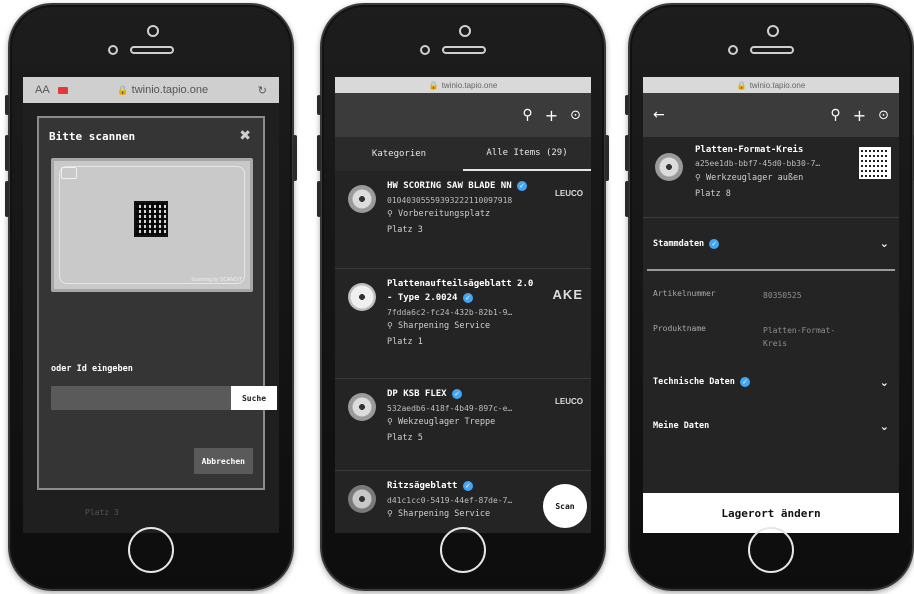  Describe the element at coordinates (771, 243) in the screenshot. I see `section-stammdaten: Stammdaten ✓ ⌄` at that location.